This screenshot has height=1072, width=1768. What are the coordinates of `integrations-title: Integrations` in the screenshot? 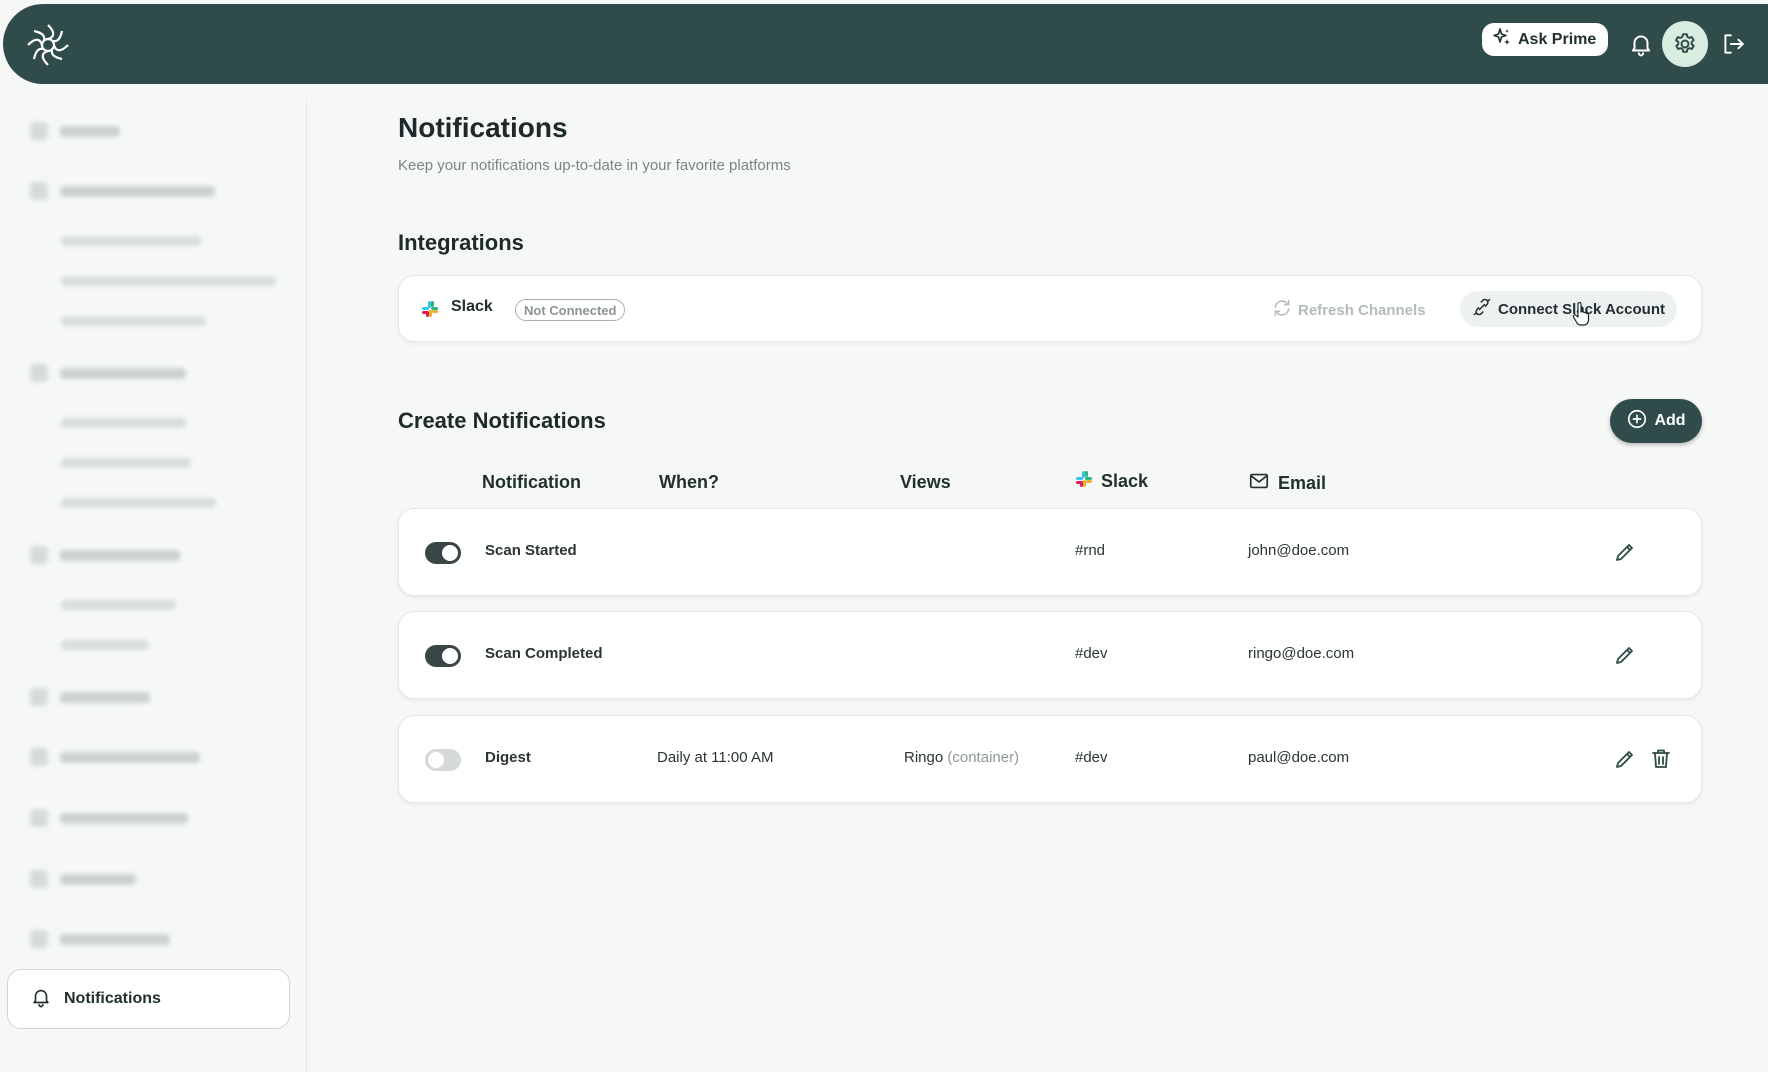 It's located at (461, 242).